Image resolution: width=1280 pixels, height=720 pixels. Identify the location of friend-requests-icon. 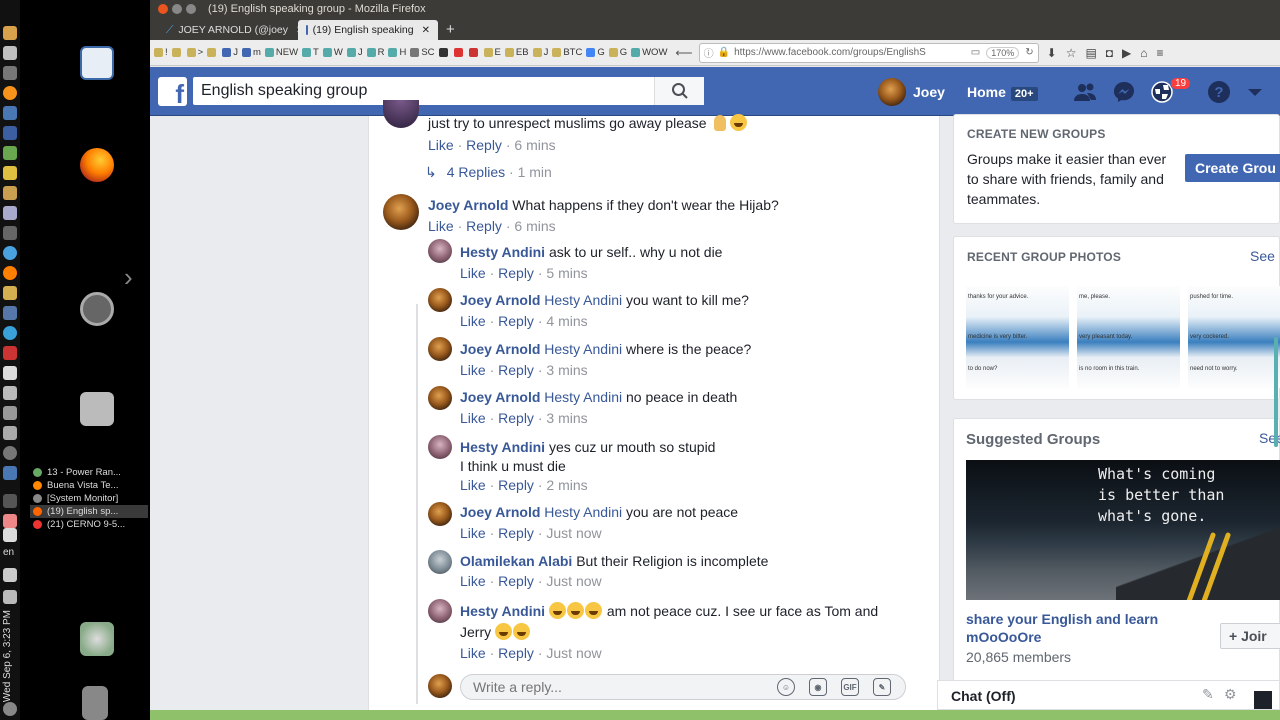
(1085, 92).